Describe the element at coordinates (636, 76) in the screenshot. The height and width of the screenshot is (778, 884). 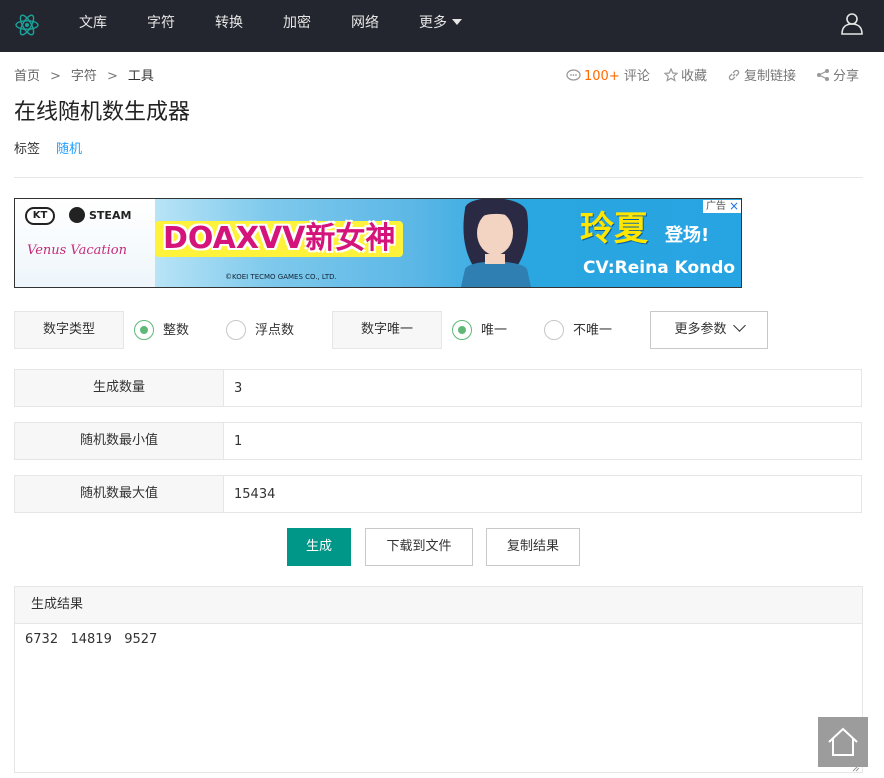
I see `comment-label: 评论` at that location.